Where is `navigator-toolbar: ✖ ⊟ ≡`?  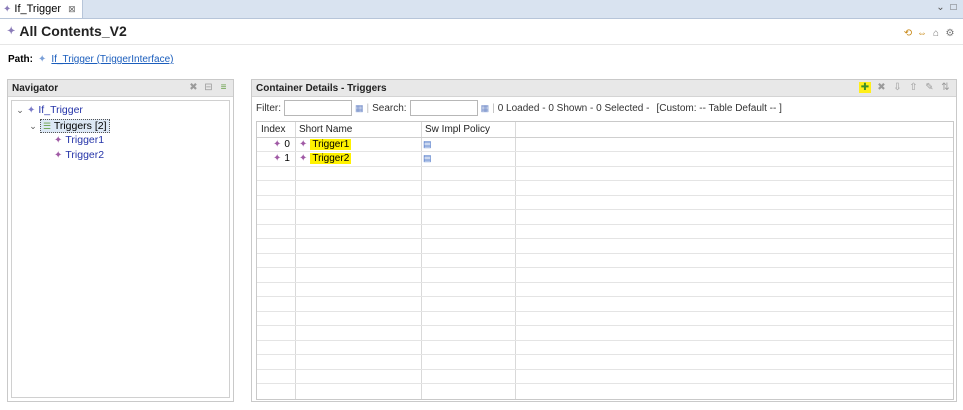
navigator-toolbar: ✖ ⊟ ≡ is located at coordinates (208, 87).